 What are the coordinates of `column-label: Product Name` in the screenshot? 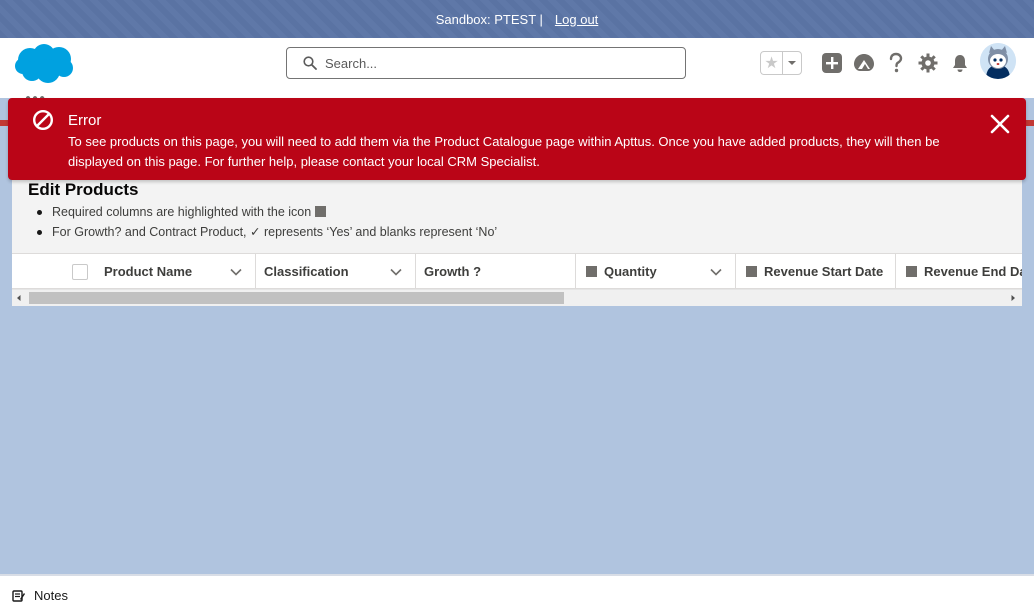 It's located at (148, 271).